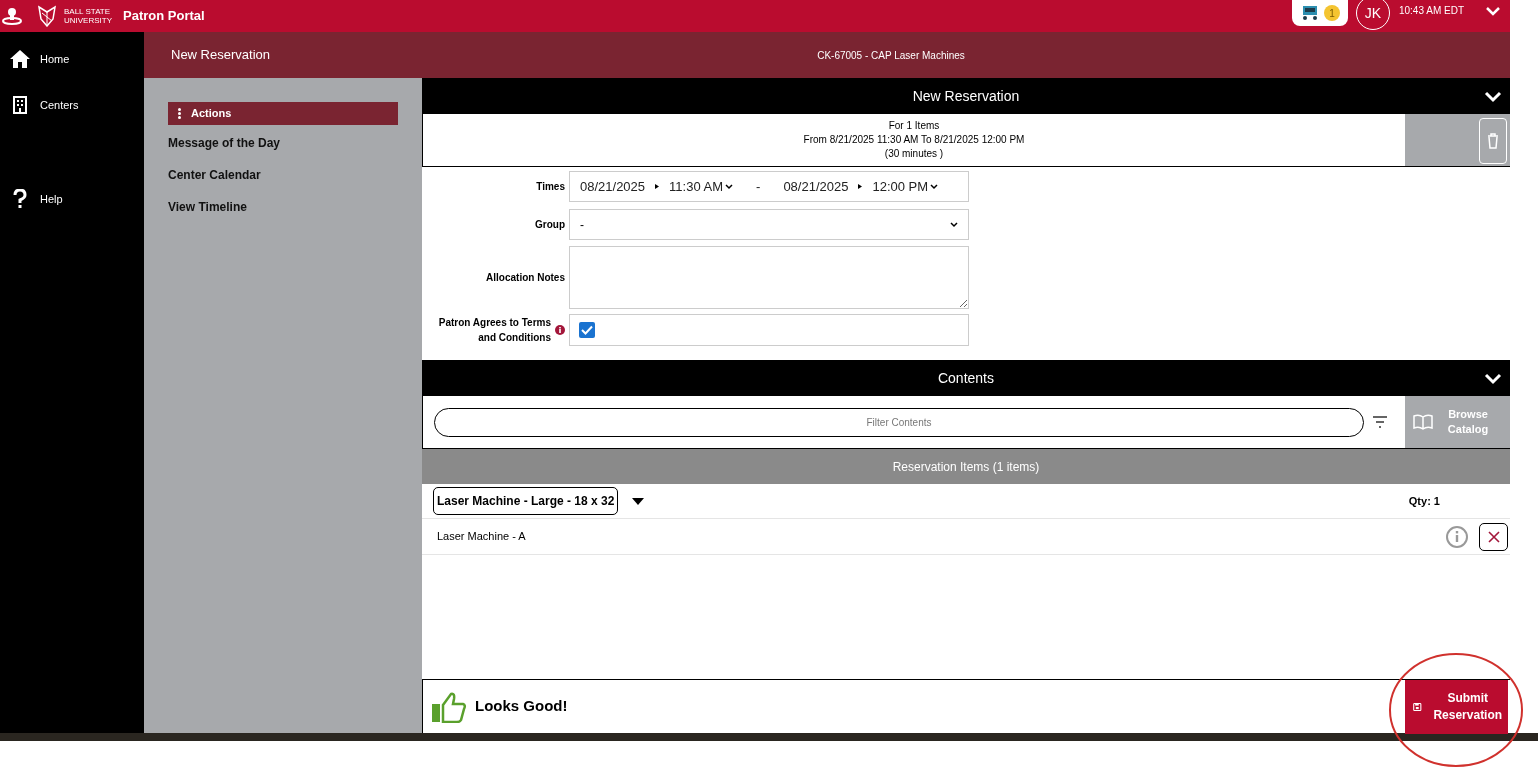 The height and width of the screenshot is (769, 1538). What do you see at coordinates (20, 59) in the screenshot?
I see `home-icon` at bounding box center [20, 59].